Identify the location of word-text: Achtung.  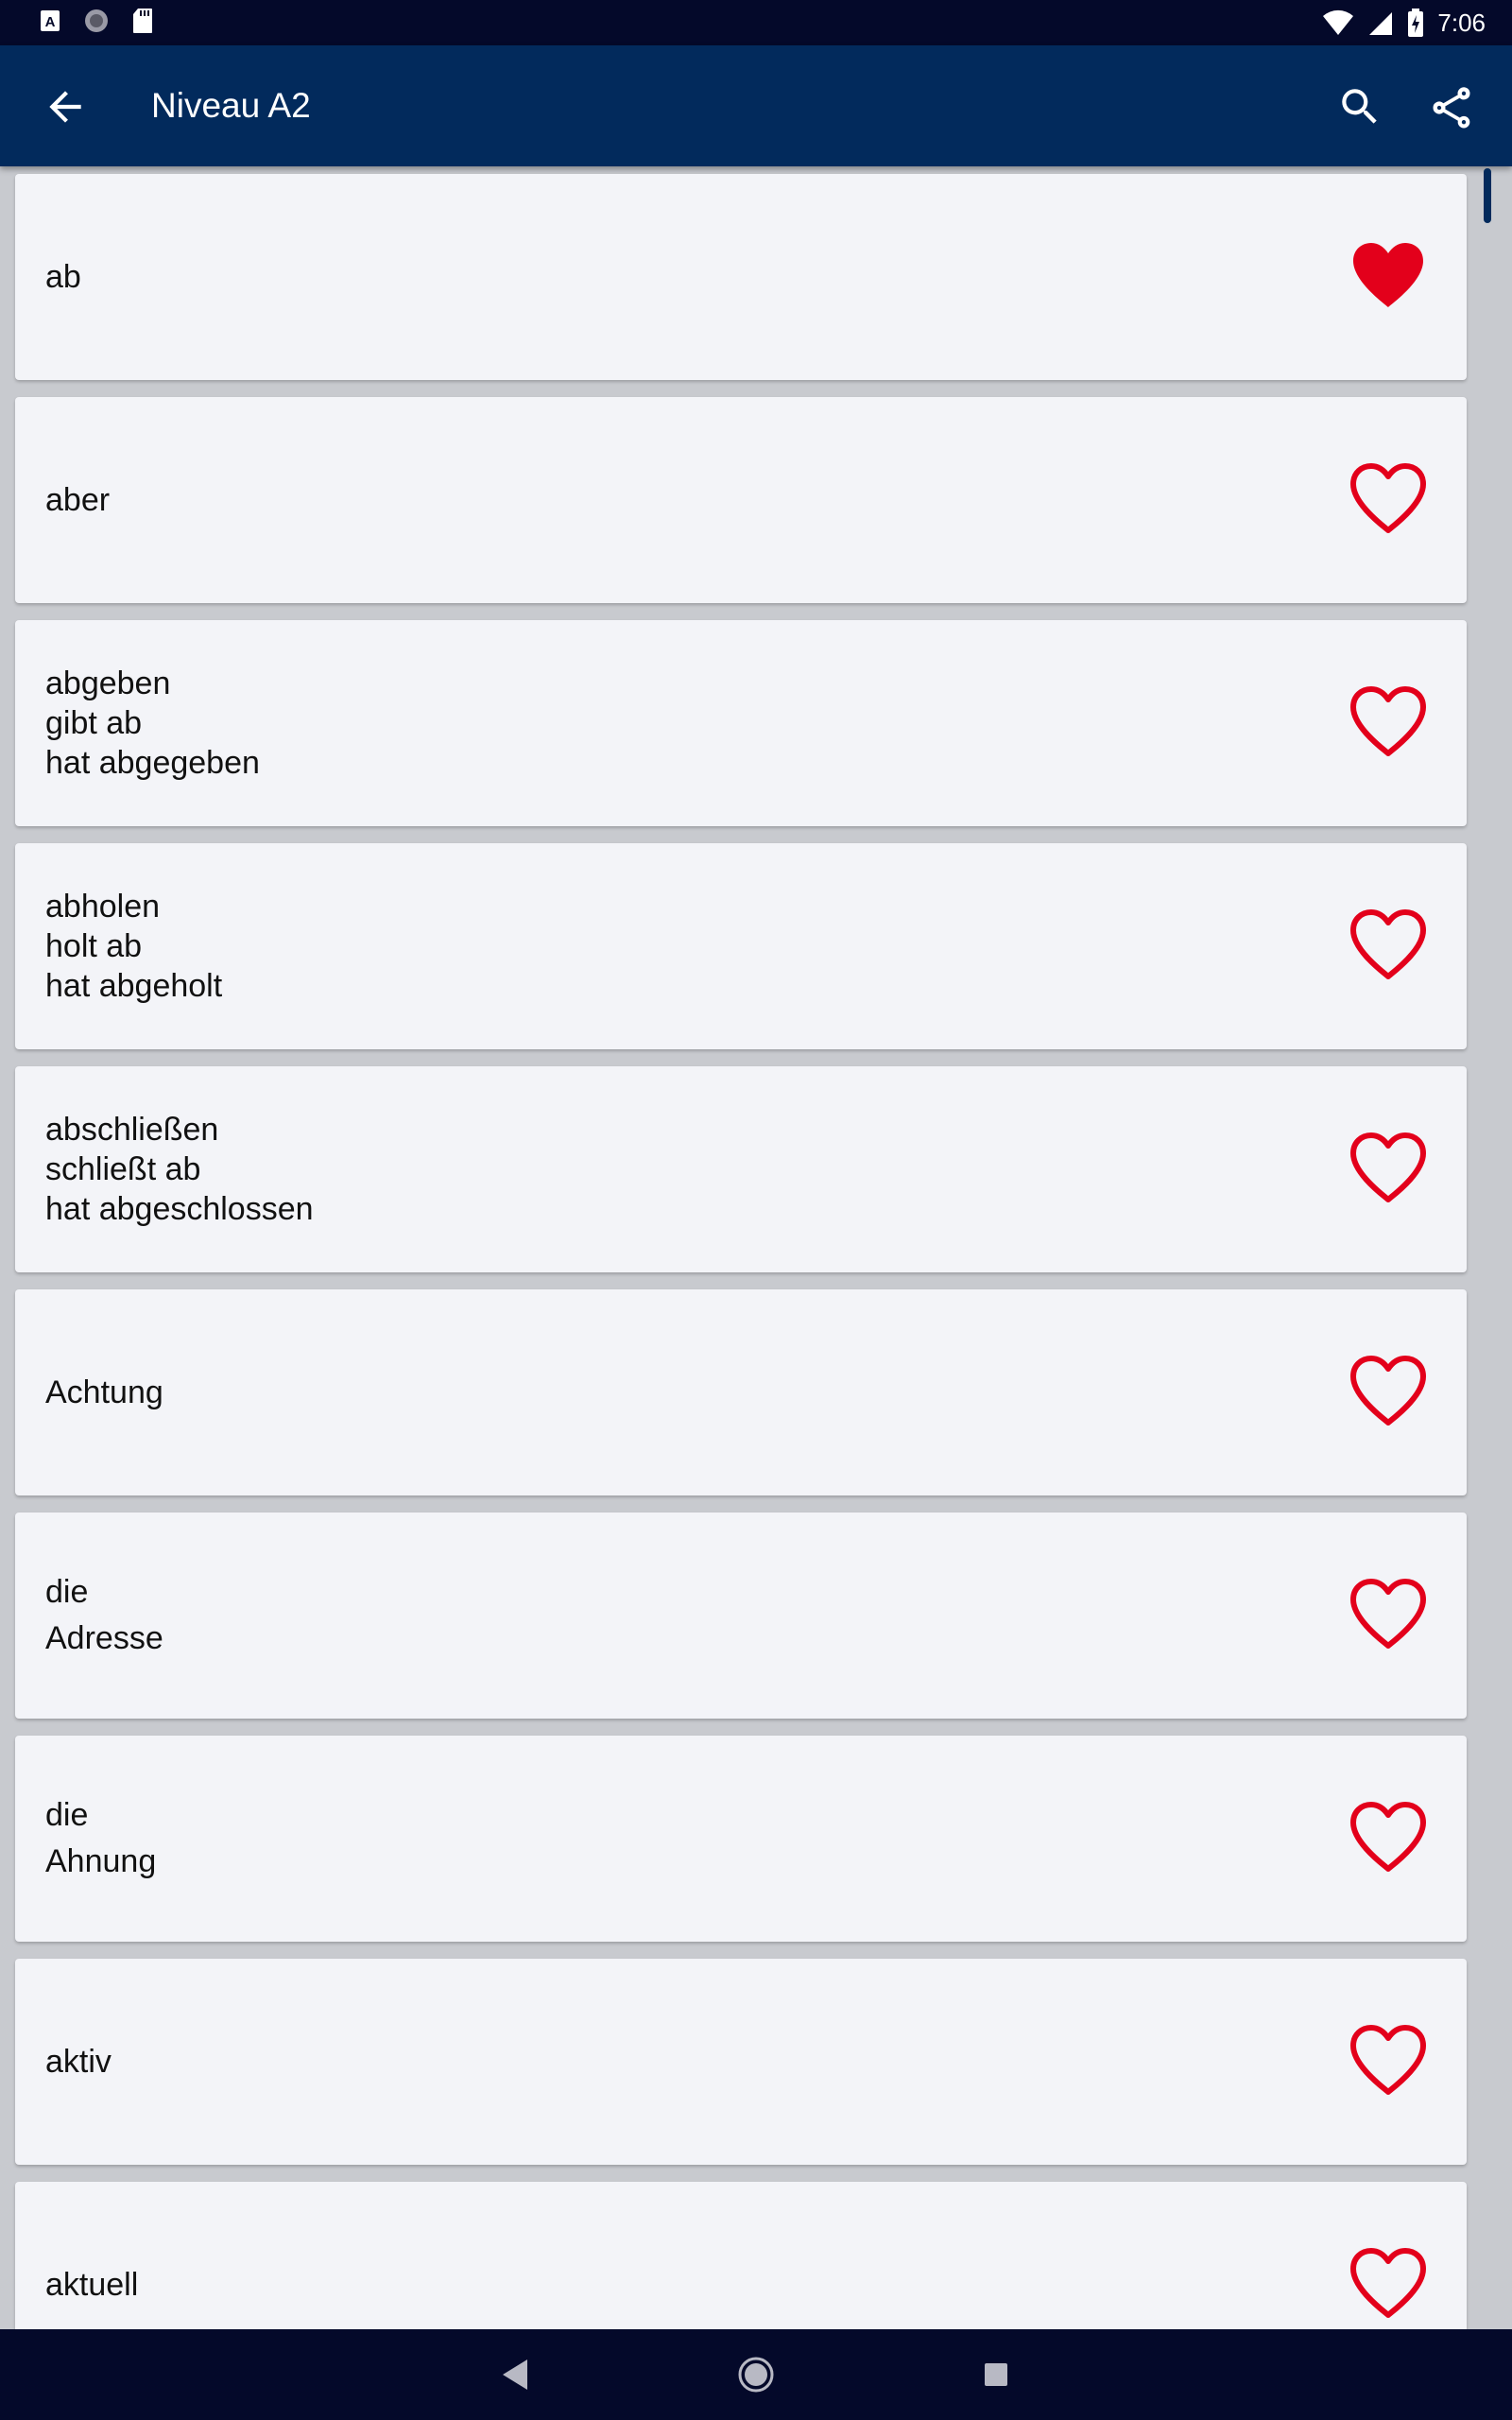
(659, 1392).